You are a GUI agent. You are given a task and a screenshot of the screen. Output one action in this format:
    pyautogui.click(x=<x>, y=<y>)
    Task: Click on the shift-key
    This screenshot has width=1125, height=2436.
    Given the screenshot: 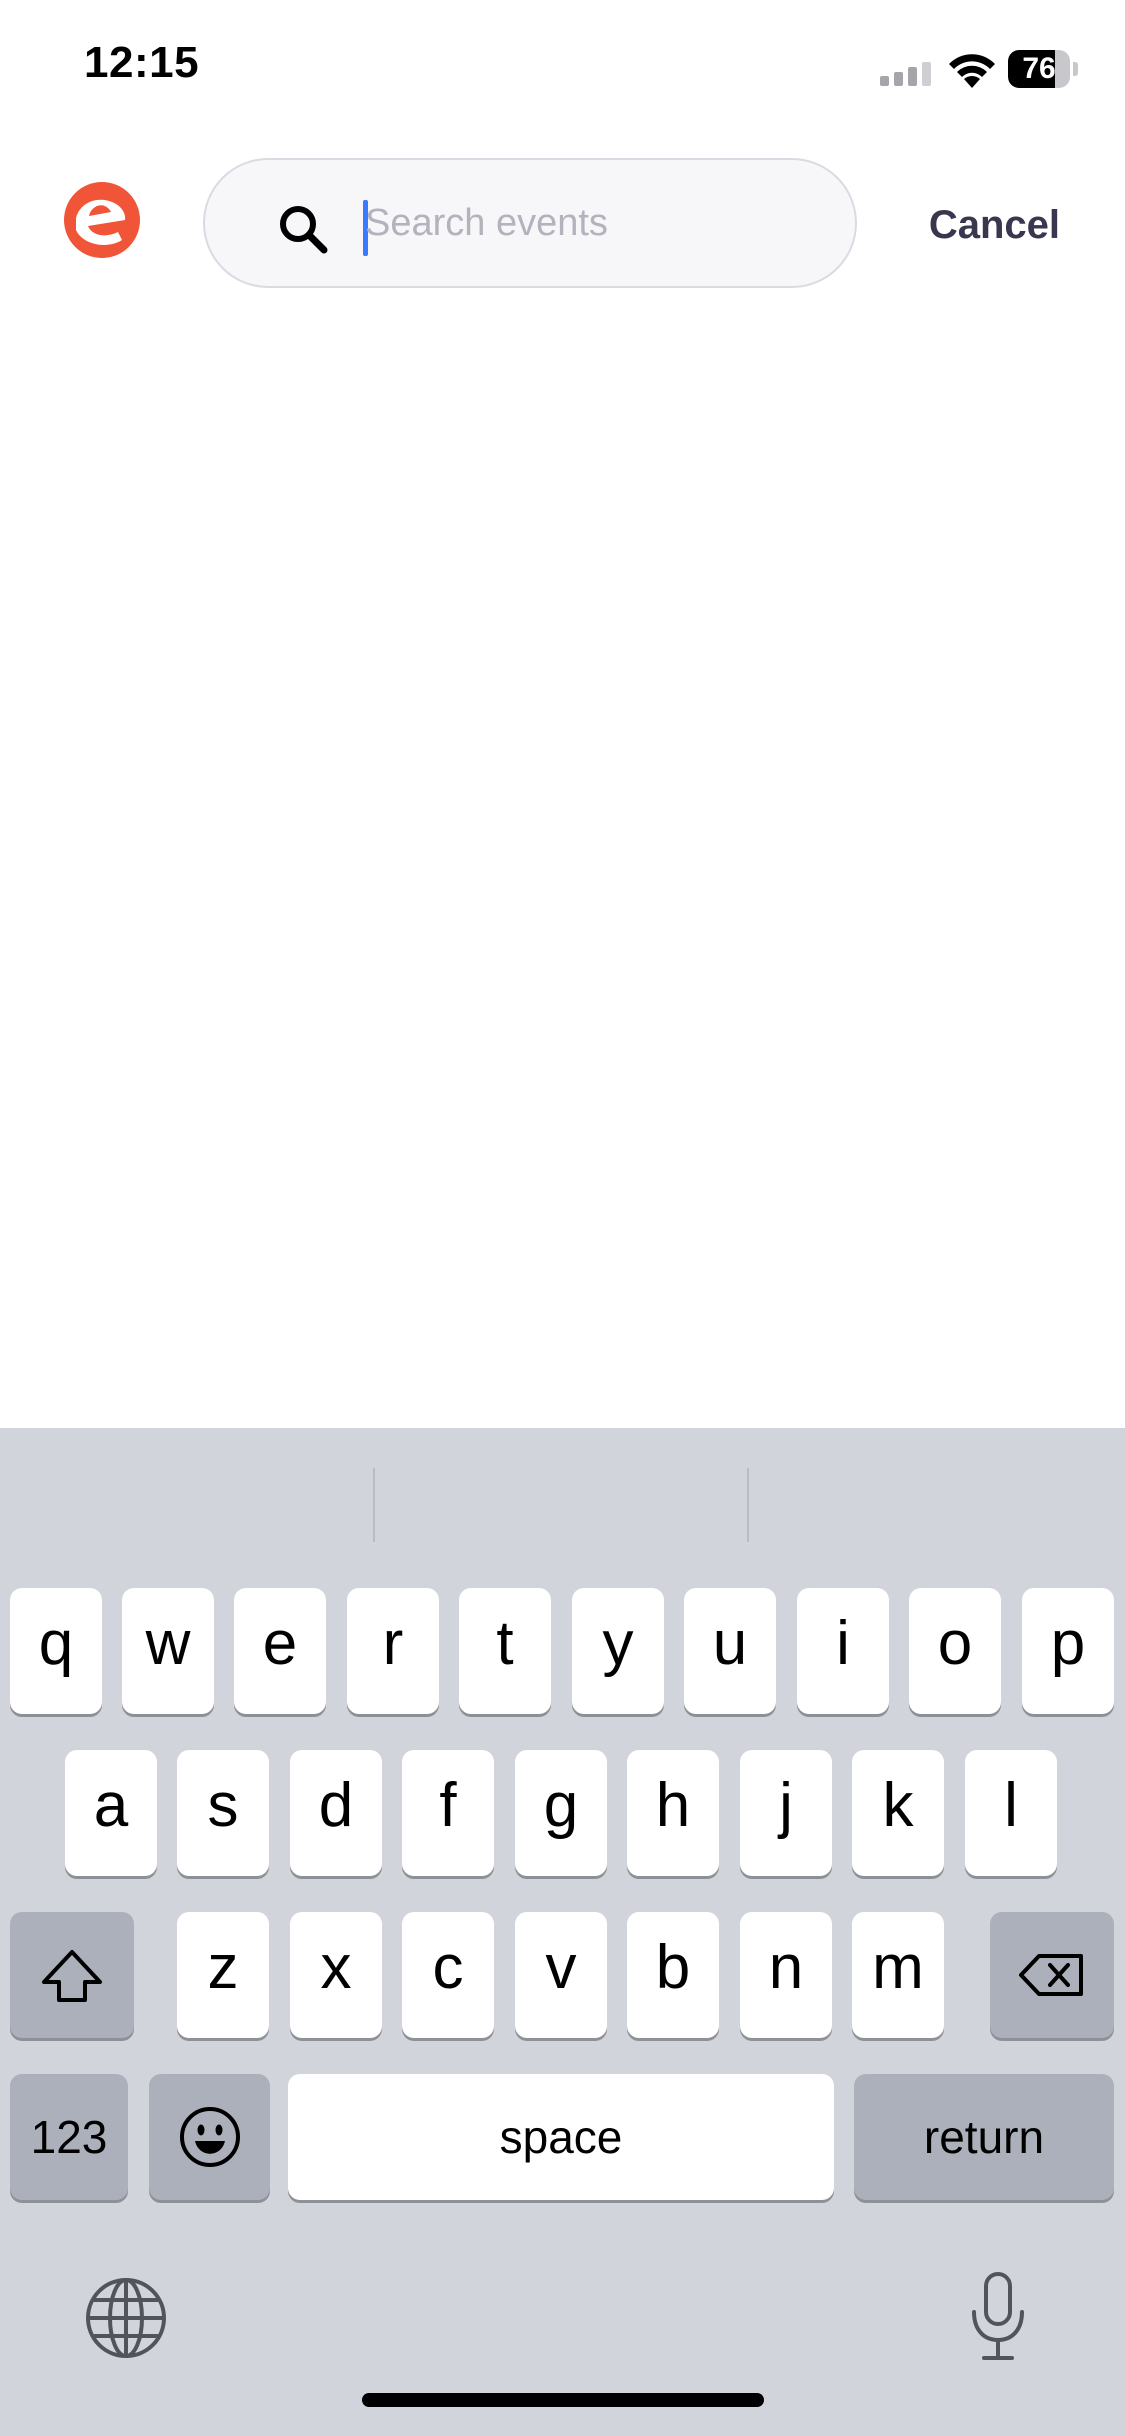 What is the action you would take?
    pyautogui.click(x=72, y=1975)
    